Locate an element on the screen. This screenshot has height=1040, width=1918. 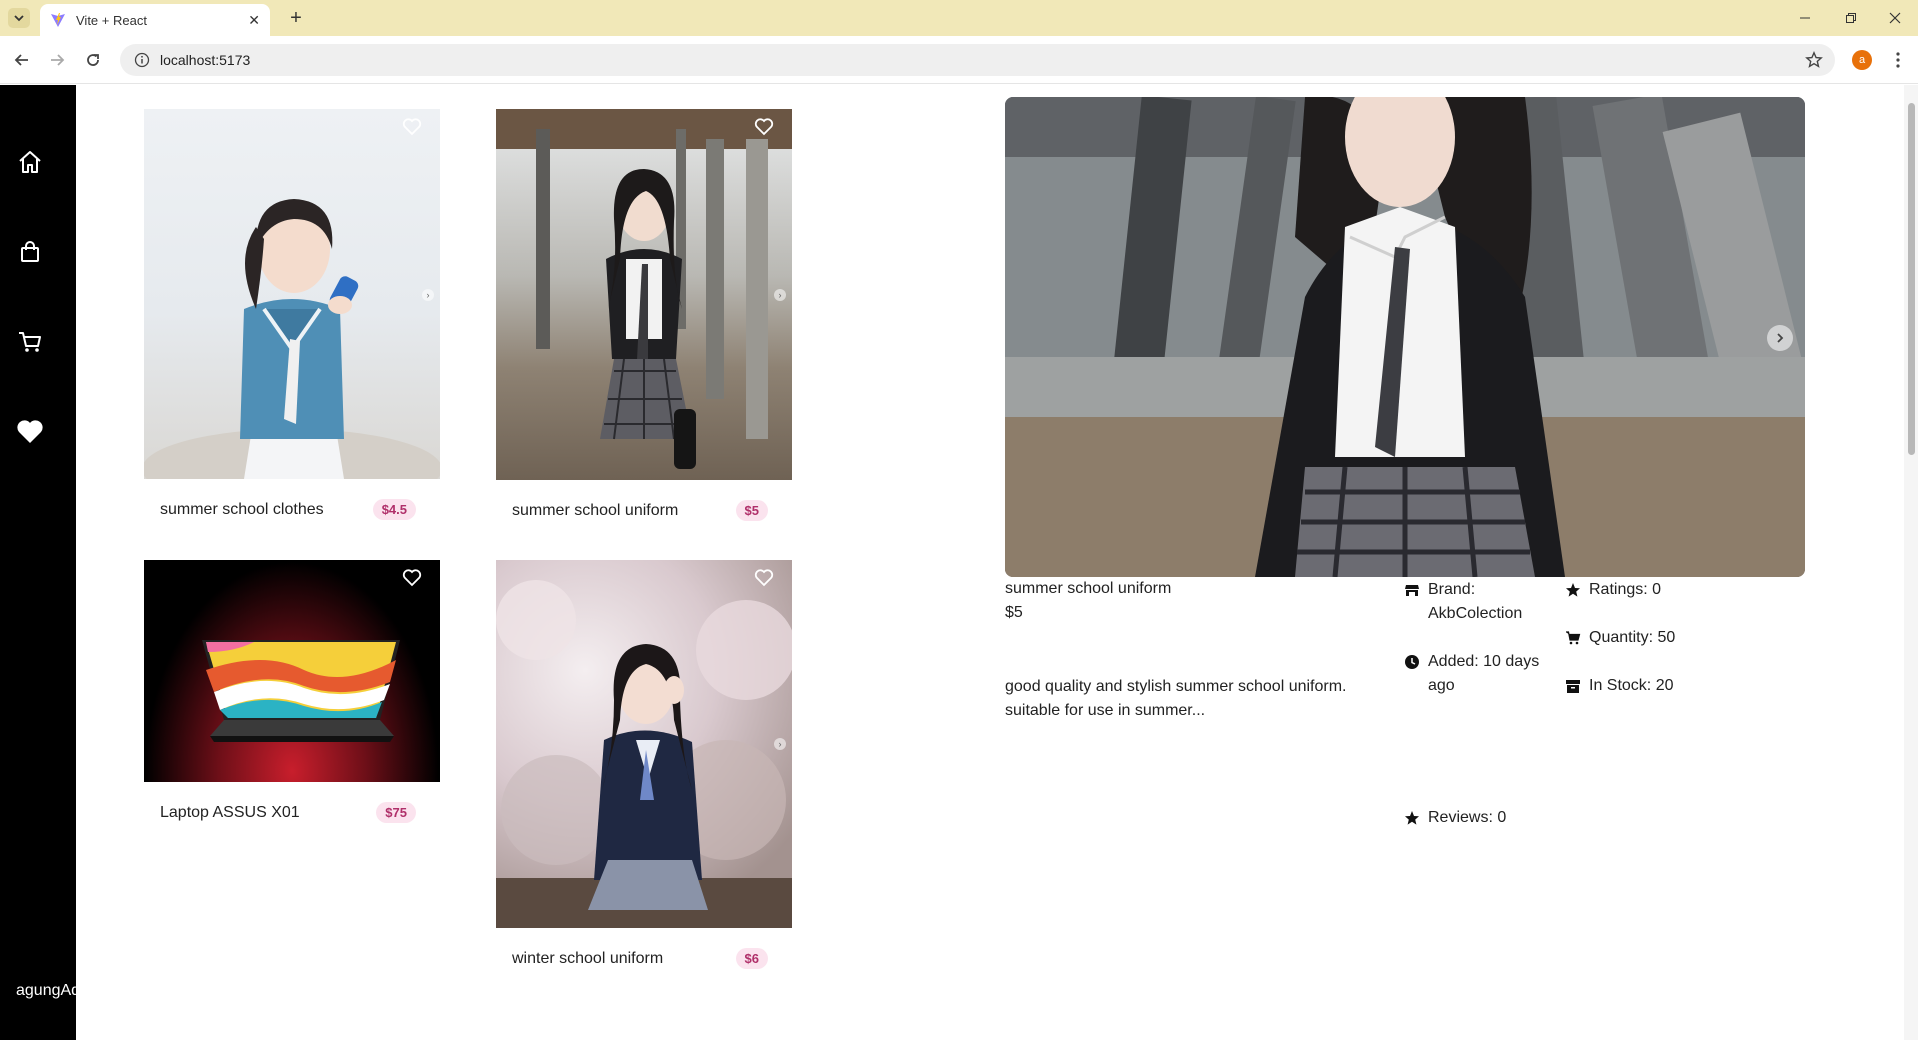
forward-arrow-icon is located at coordinates (58, 60).